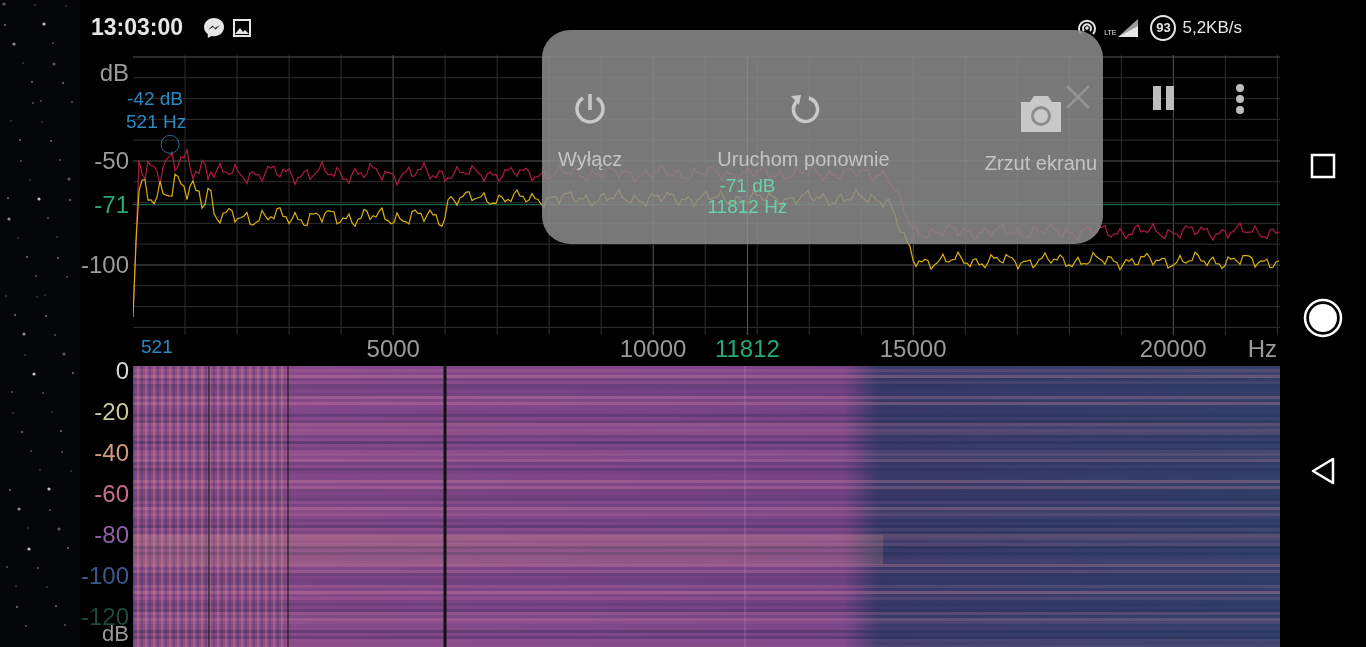  Describe the element at coordinates (122, 371) in the screenshot. I see `scale-label: 0` at that location.